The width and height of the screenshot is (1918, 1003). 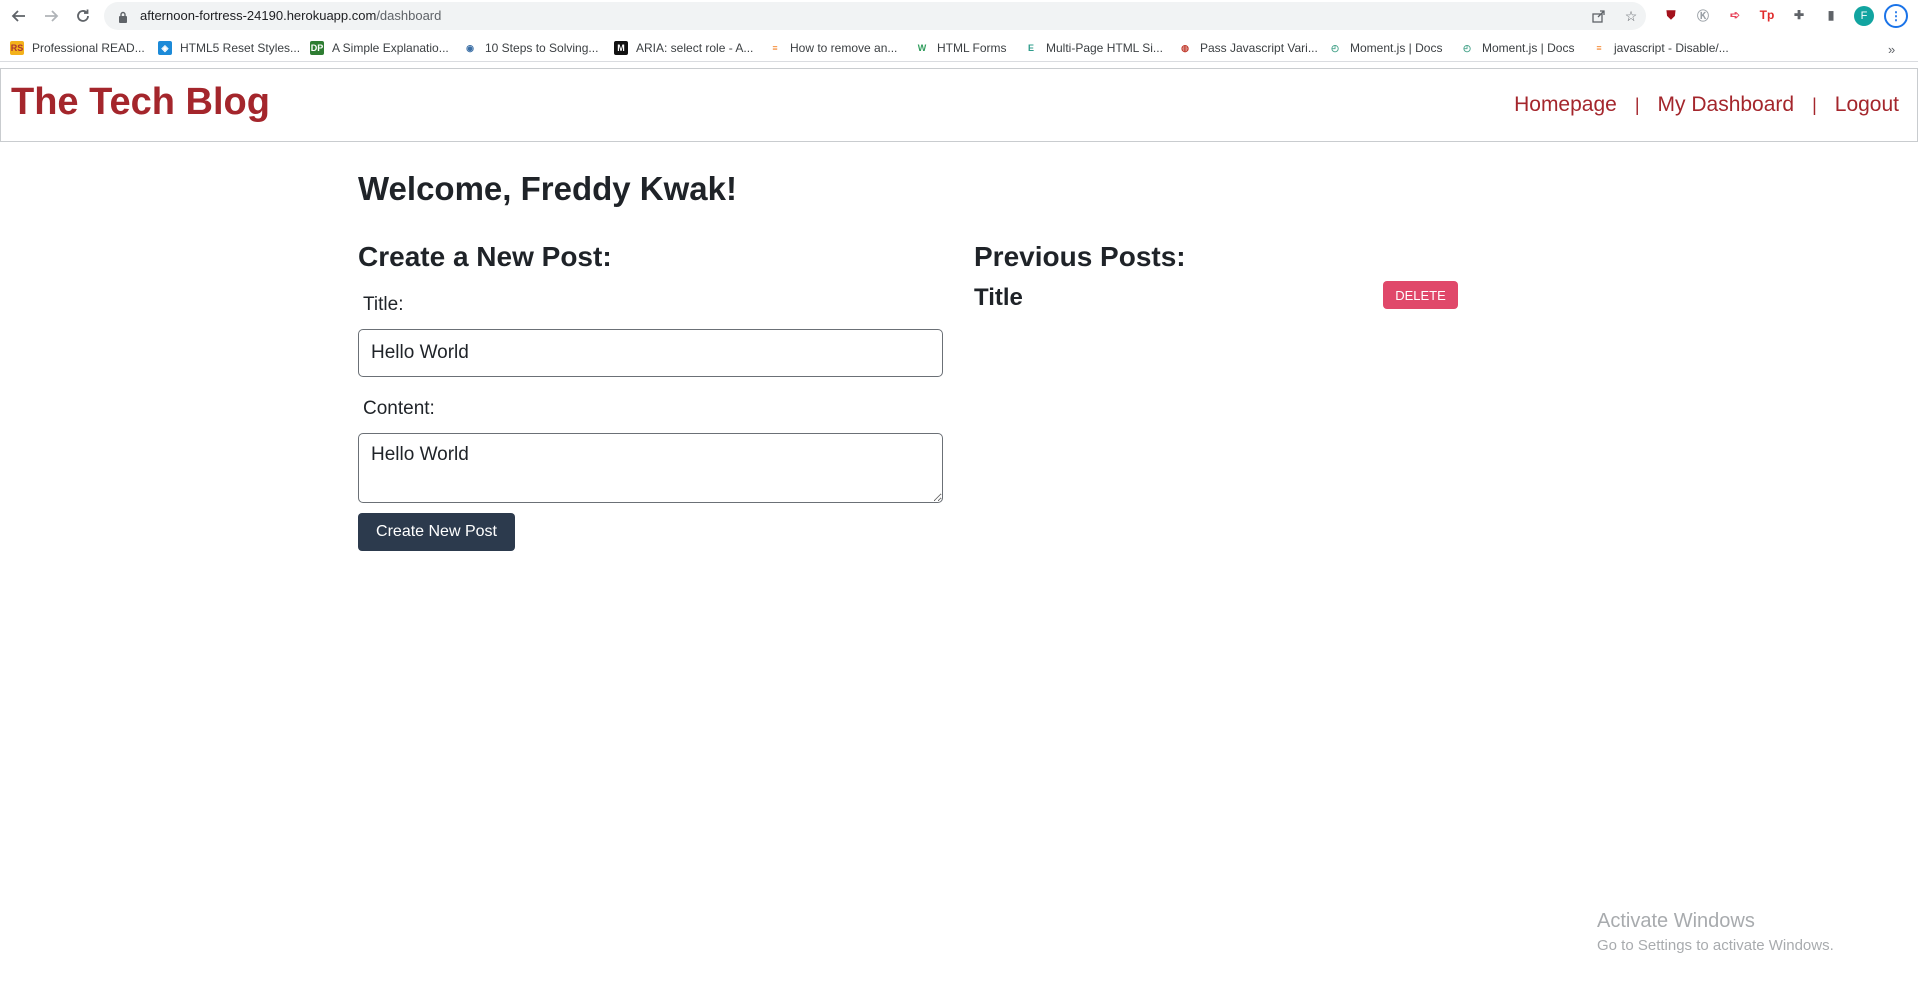 I want to click on reload-icon, so click(x=83, y=16).